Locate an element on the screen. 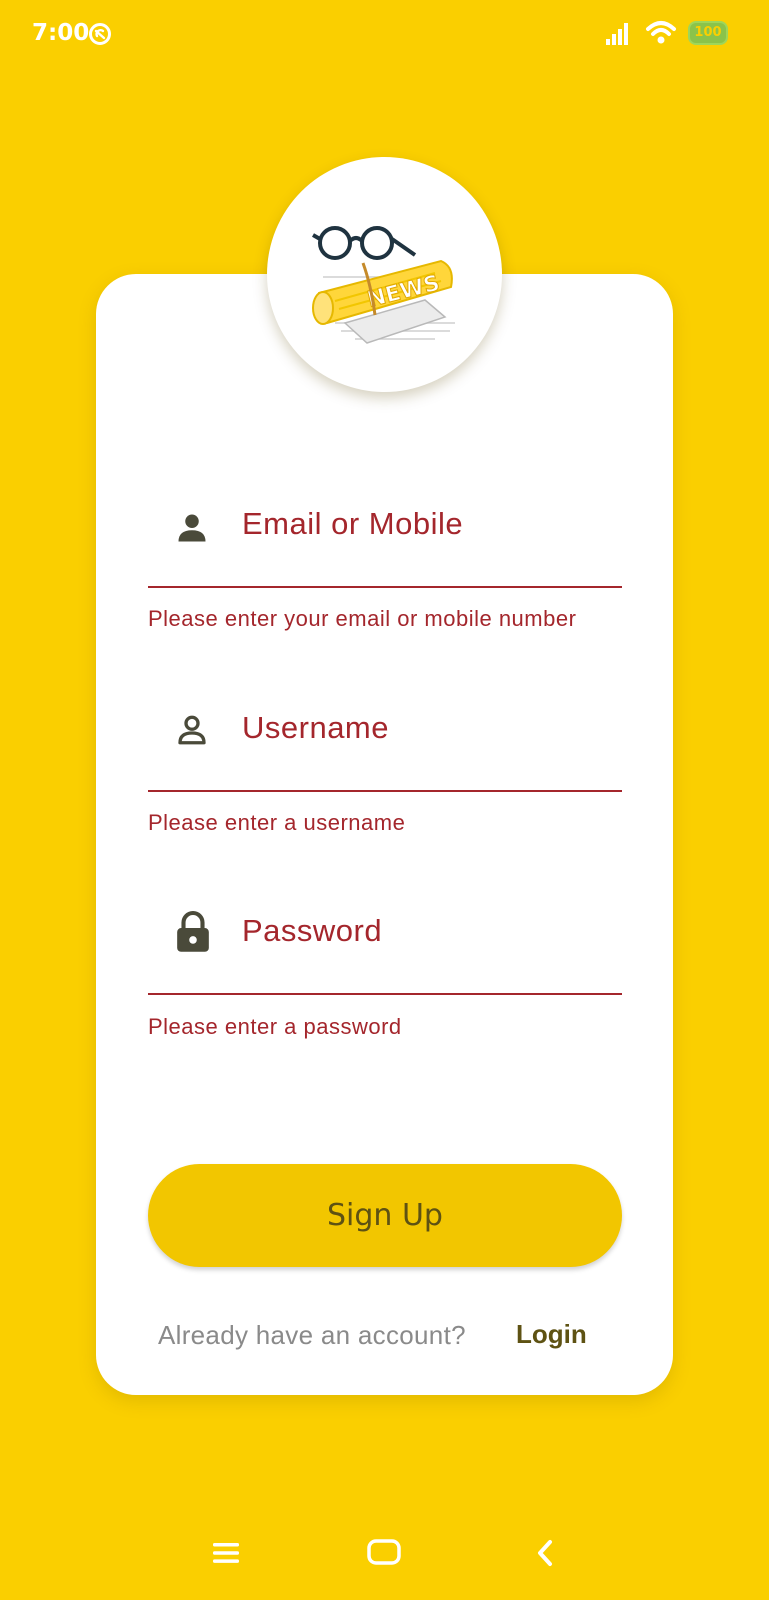 This screenshot has height=1600, width=769. menu-icon is located at coordinates (226, 1553).